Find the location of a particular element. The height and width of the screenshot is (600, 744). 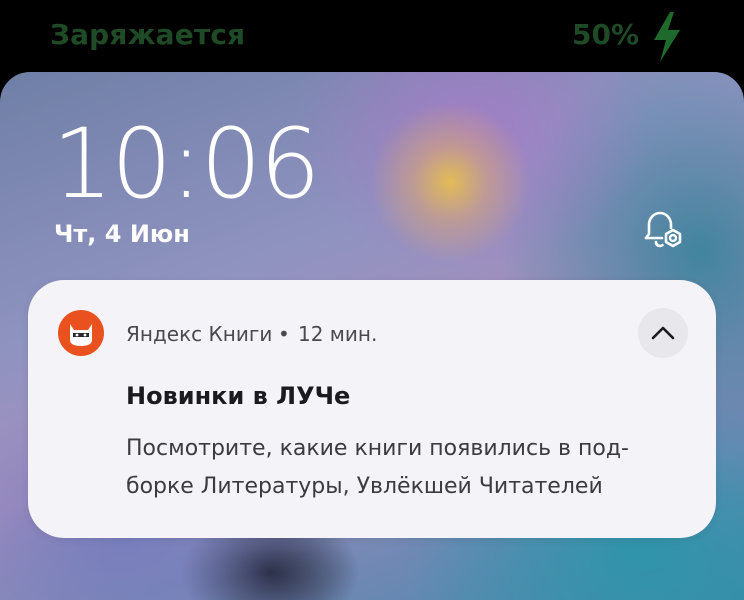

chevron-up-icon is located at coordinates (663, 333).